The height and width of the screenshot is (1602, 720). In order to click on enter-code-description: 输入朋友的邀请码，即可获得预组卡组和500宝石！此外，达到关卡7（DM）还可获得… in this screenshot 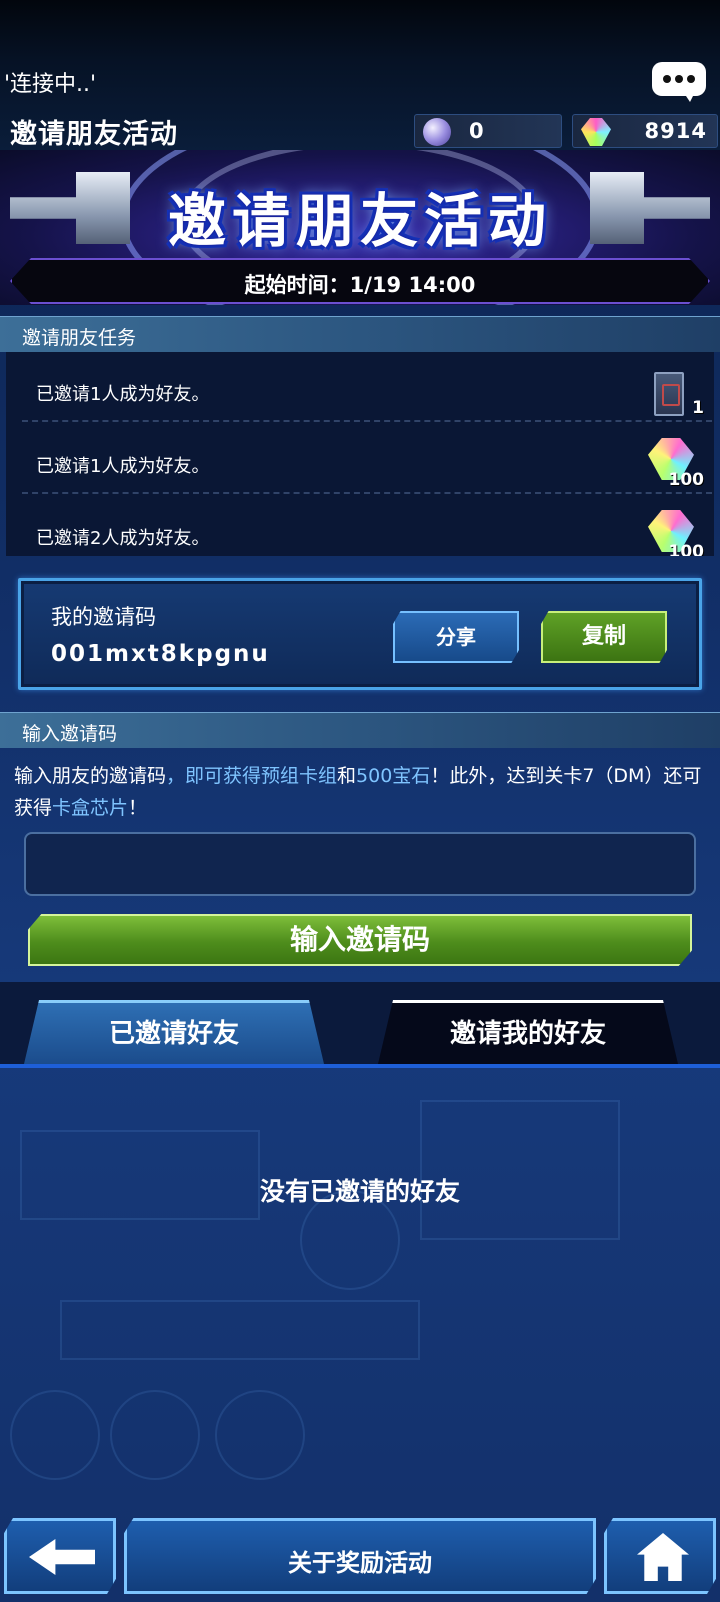, I will do `click(364, 792)`.